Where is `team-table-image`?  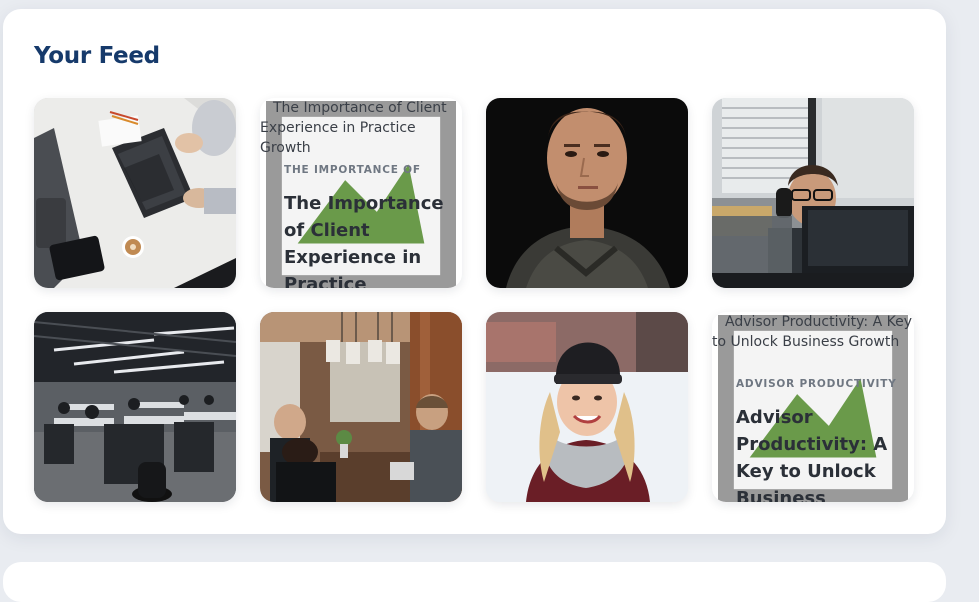
team-table-image is located at coordinates (361, 407).